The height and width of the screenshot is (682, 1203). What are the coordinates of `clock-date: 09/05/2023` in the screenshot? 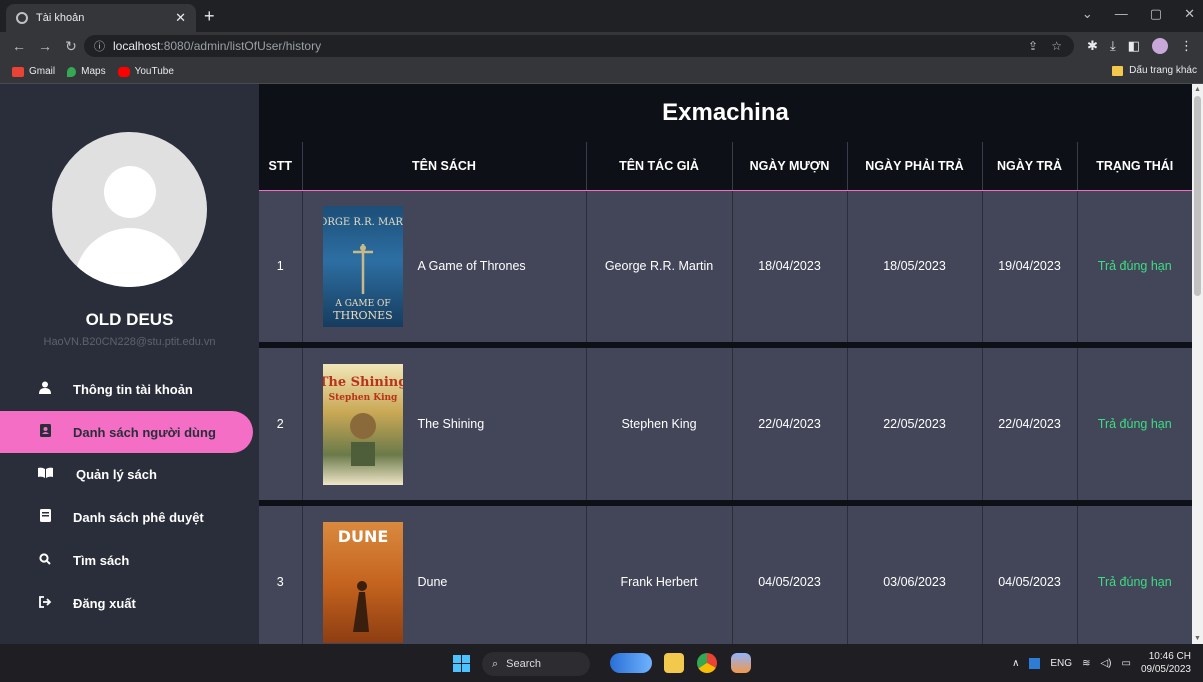 It's located at (1165, 669).